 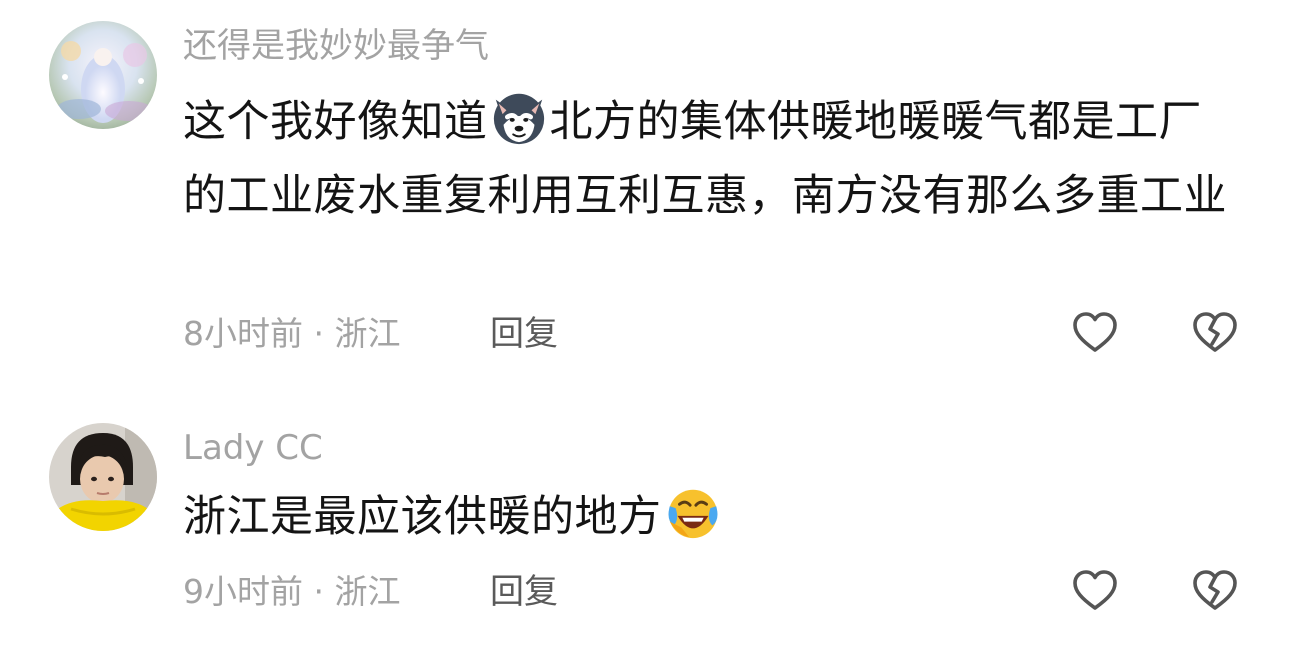 What do you see at coordinates (336, 46) in the screenshot?
I see `comment-username: 还得是我妙妙最争气` at bounding box center [336, 46].